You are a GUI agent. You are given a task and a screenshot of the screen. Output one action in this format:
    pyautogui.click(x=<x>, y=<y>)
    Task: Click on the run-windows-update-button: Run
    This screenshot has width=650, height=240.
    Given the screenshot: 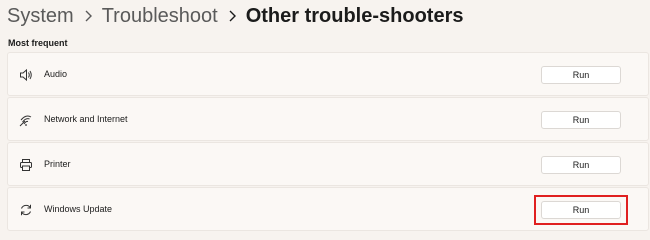 What is the action you would take?
    pyautogui.click(x=581, y=210)
    